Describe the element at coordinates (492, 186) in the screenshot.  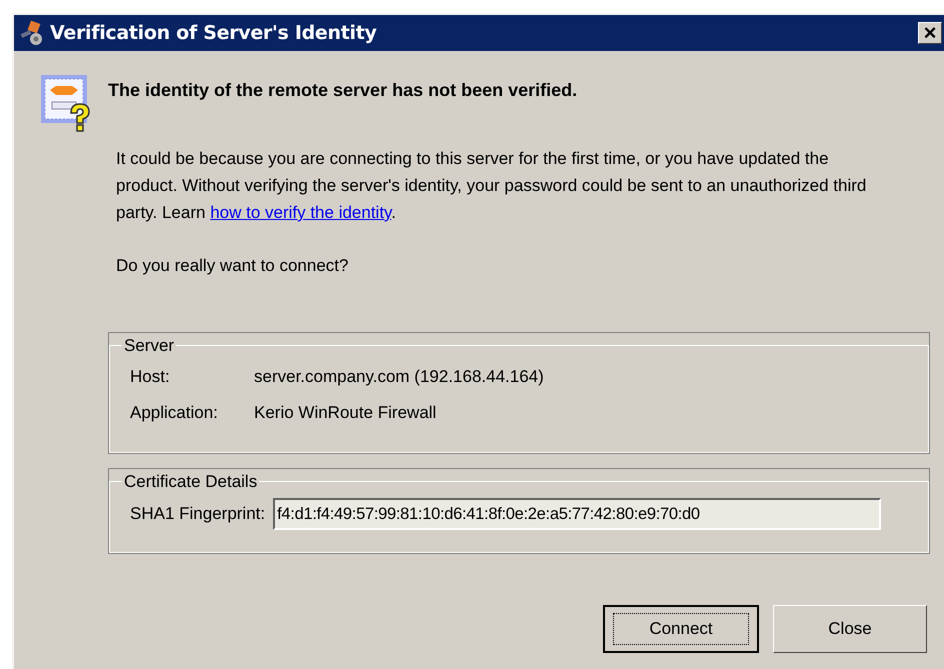
I see `message-text: It could be because you are connecting to this server for the first time, or you have updated the product. Without verifying the server's identity, your password could be sent to an unauthorized third party. Learn how to verify the identity.` at that location.